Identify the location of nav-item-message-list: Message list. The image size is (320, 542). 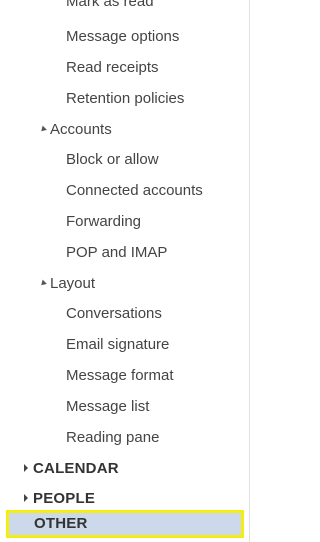
(107, 407).